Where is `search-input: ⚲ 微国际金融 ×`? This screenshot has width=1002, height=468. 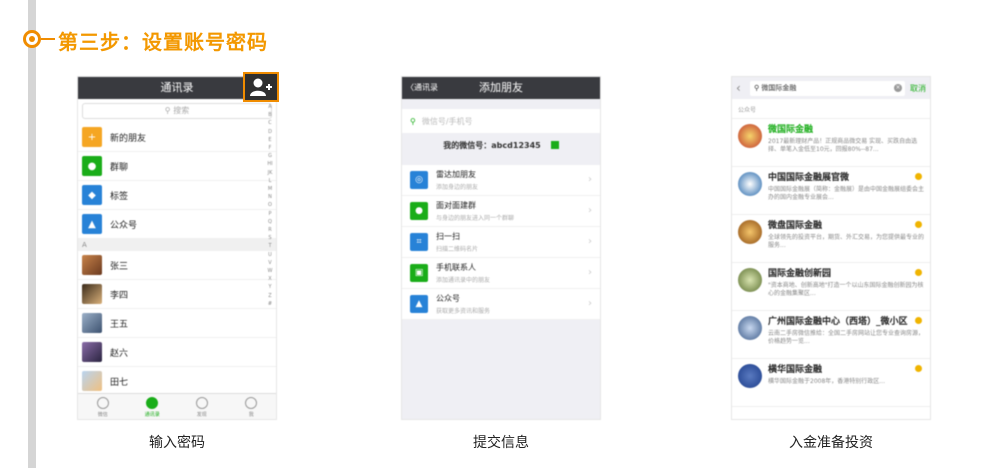 search-input: ⚲ 微国际金融 × is located at coordinates (827, 88).